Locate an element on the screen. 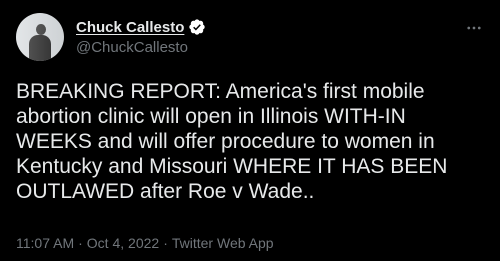 Image resolution: width=500 pixels, height=261 pixels. tweet-time: 11:07 AM is located at coordinates (45, 243).